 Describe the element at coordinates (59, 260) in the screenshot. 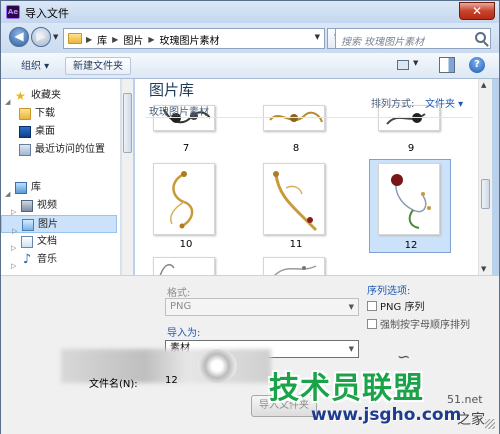

I see `sidebar-item-music: ▷ ♪ 音乐` at that location.